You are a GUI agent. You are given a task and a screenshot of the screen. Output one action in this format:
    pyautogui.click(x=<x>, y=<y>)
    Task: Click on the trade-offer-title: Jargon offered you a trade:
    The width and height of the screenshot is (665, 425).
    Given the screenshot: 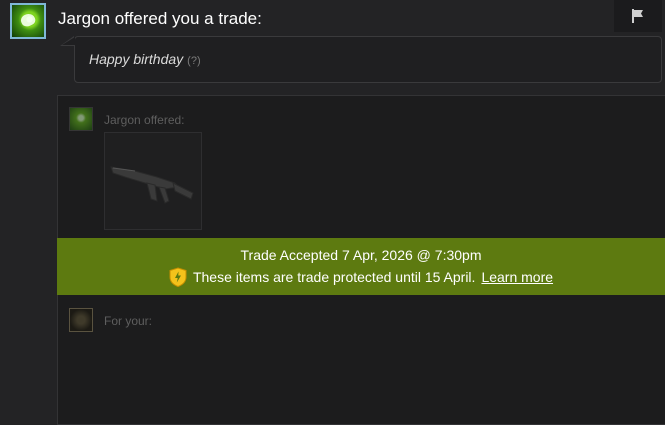 What is the action you would take?
    pyautogui.click(x=160, y=18)
    